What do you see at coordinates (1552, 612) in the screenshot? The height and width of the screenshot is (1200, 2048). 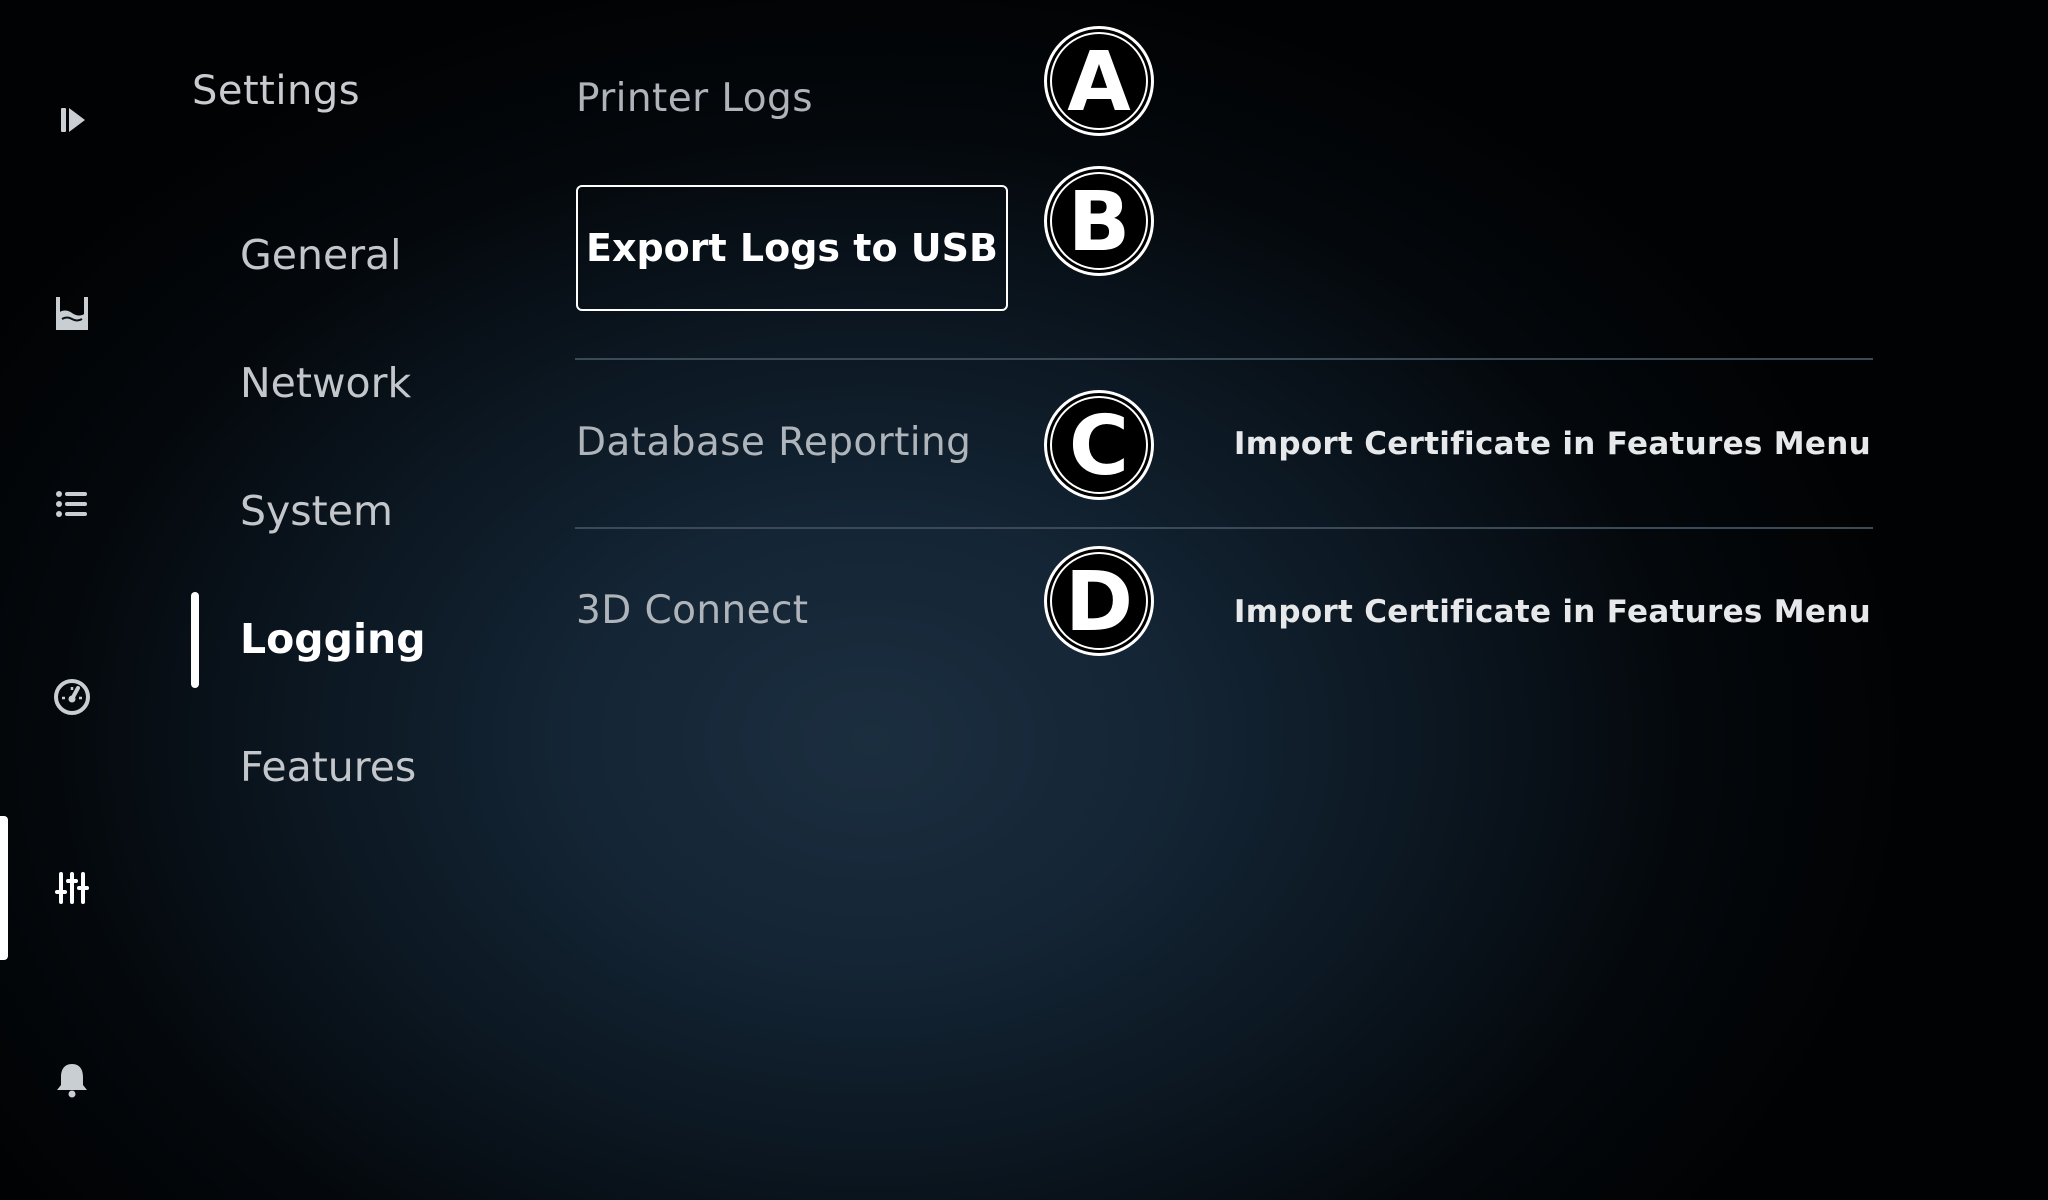 I see `connect-3d-value: Import Certificate in Features Menu` at bounding box center [1552, 612].